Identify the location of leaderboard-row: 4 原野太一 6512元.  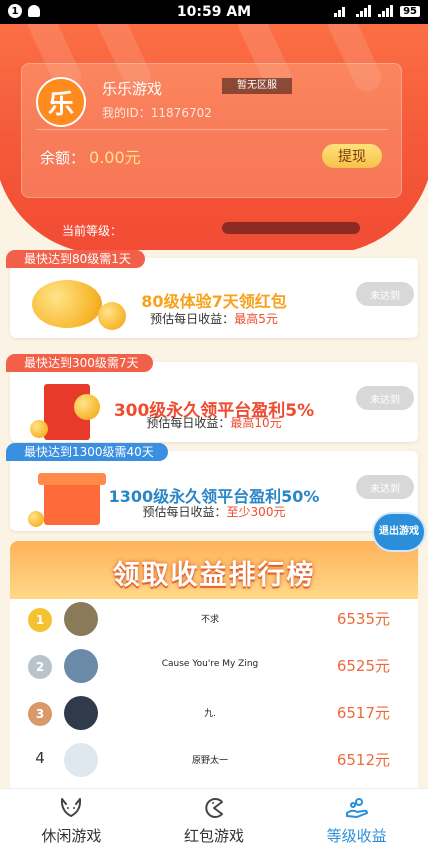
(214, 760).